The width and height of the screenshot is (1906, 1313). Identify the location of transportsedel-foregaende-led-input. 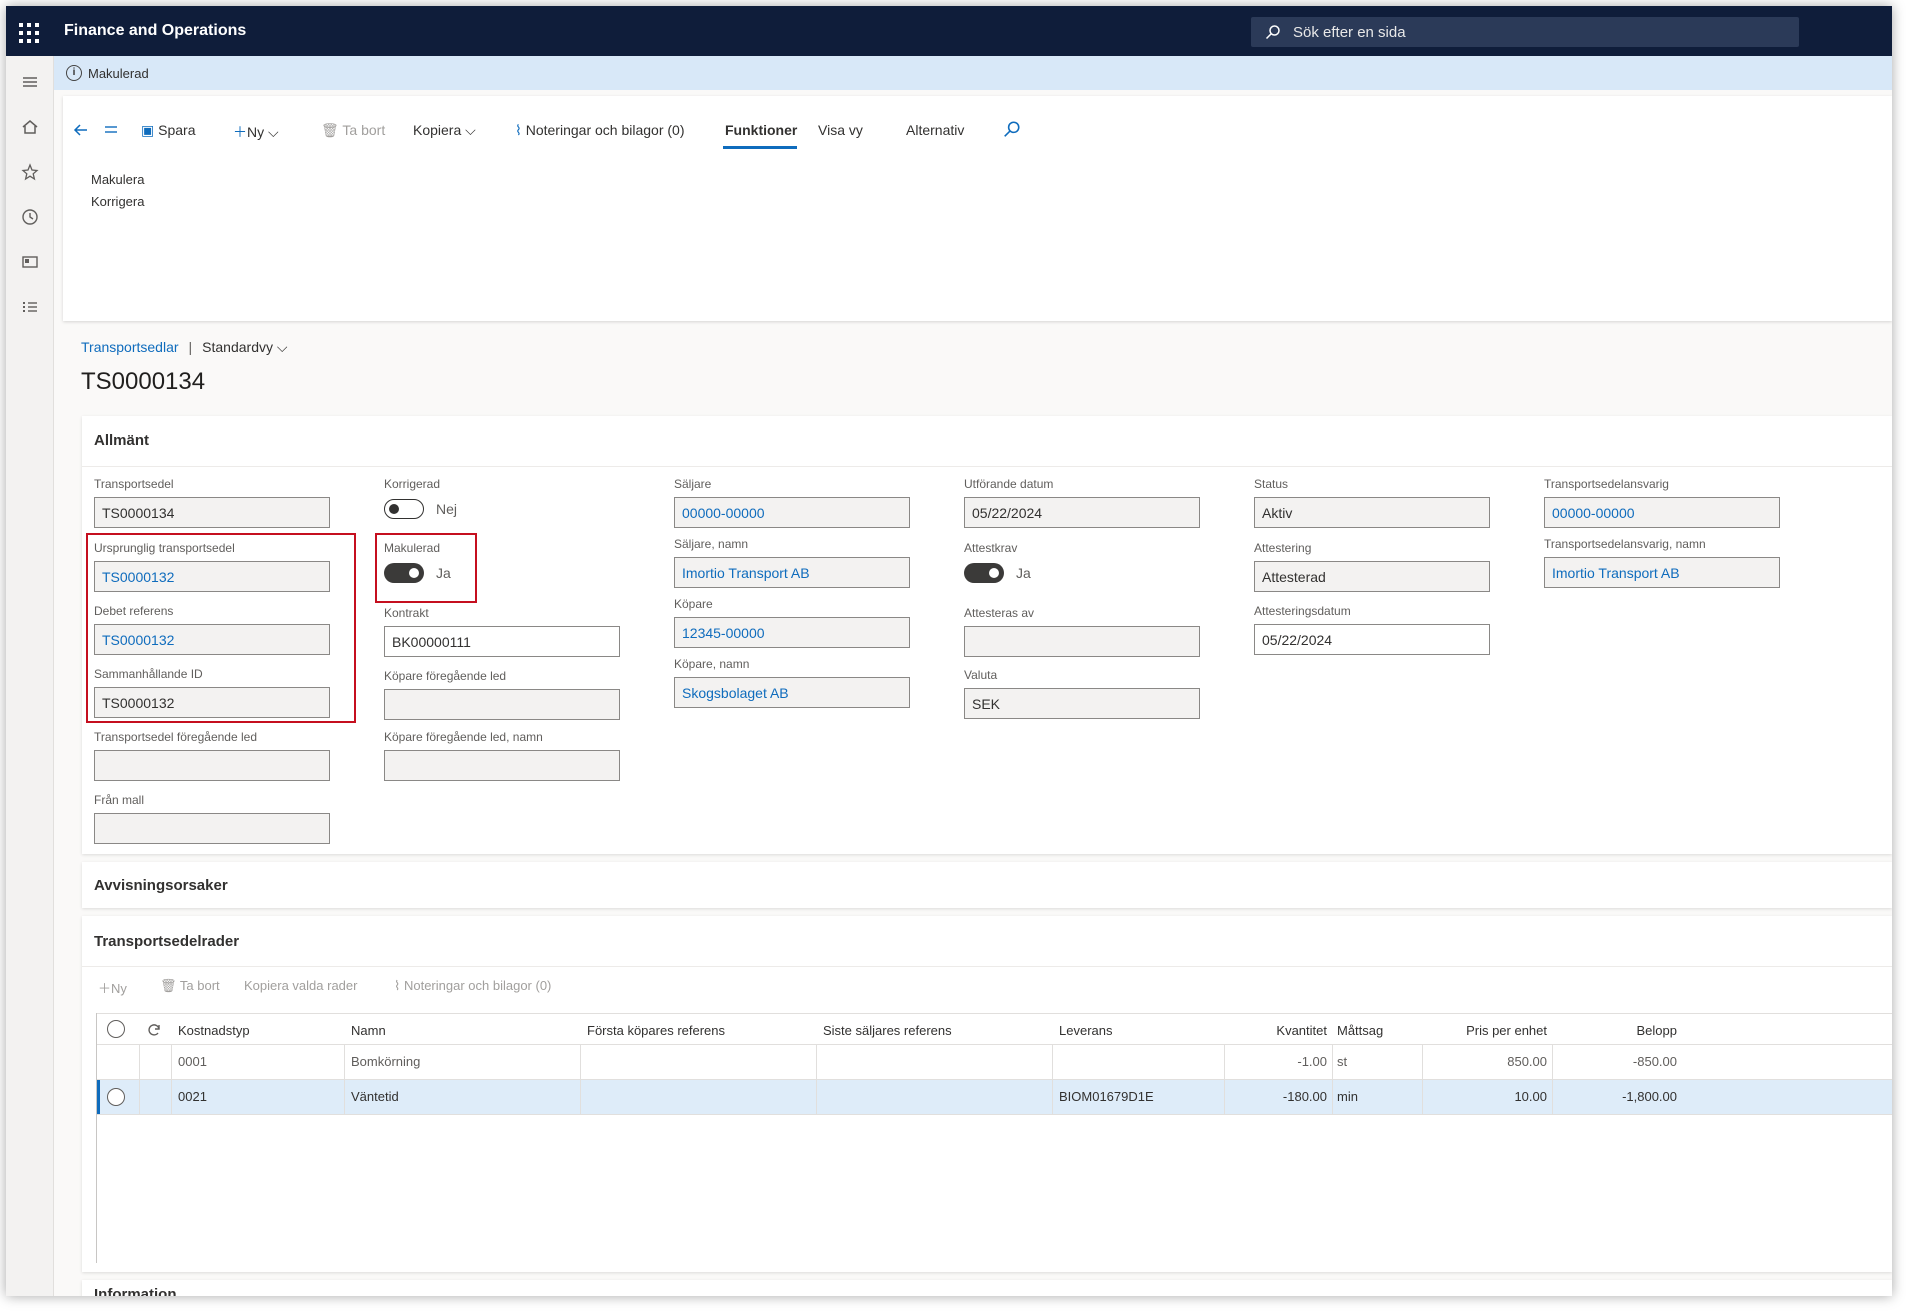
(212, 765).